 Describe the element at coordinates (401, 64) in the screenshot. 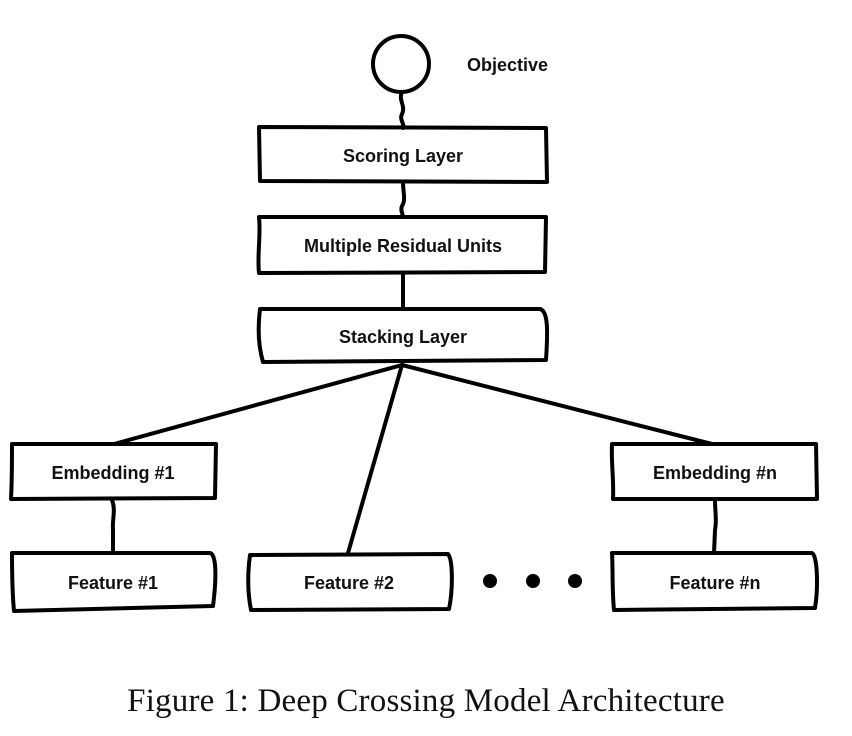

I see `objective-node` at that location.